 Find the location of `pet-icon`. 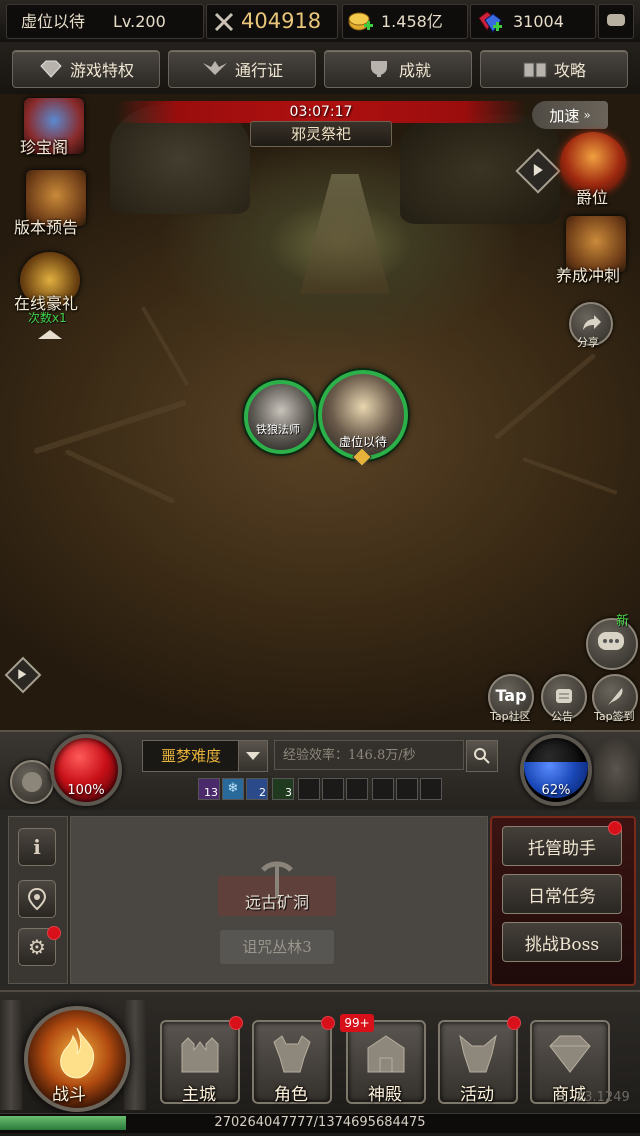

pet-icon is located at coordinates (32, 782).